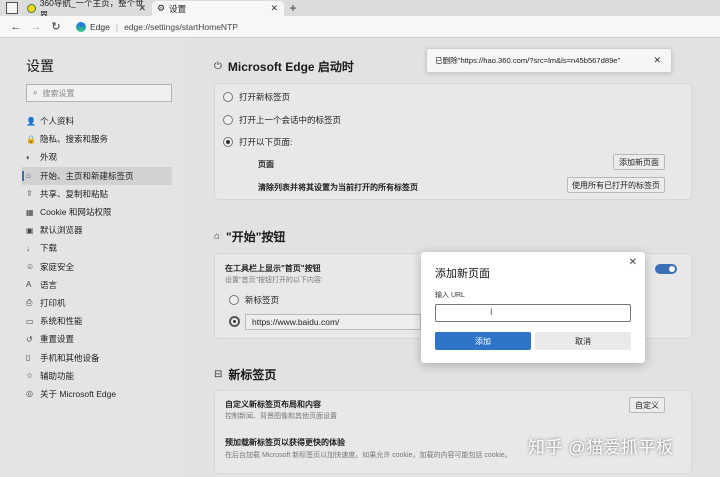  I want to click on watermark: 知乎 @猫爱抓平板, so click(601, 447).